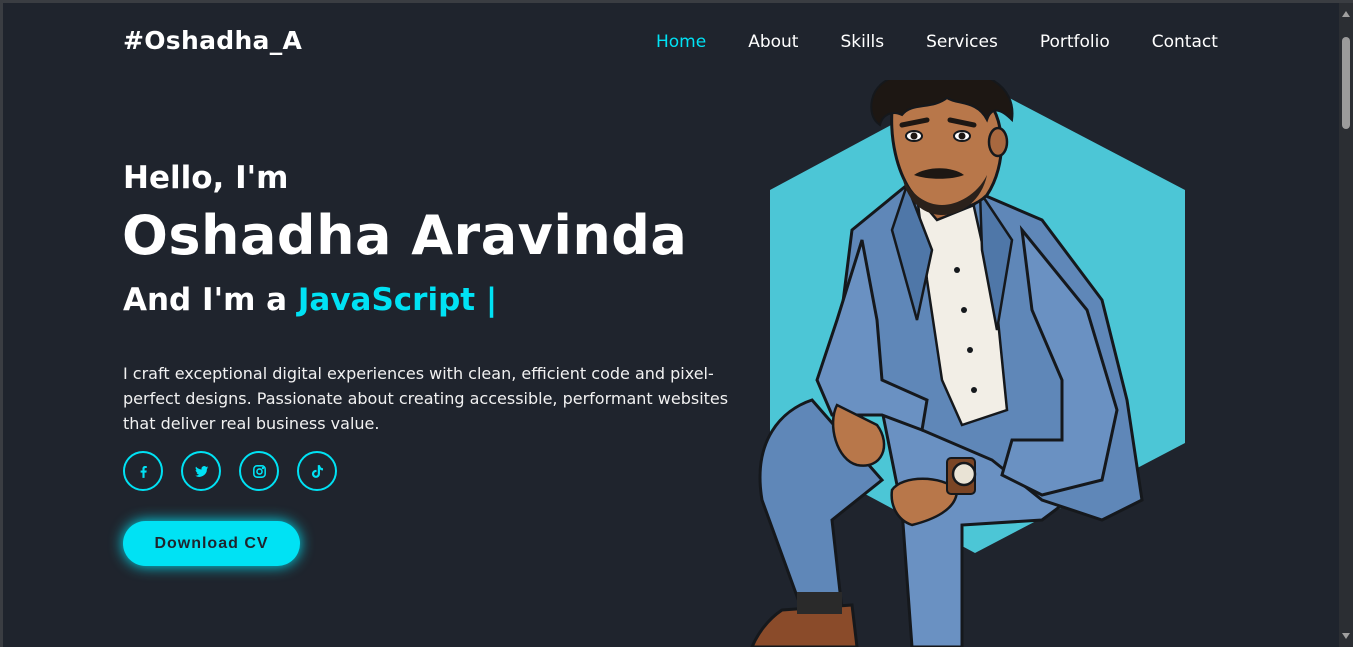  What do you see at coordinates (964, 474) in the screenshot?
I see `watch-face` at bounding box center [964, 474].